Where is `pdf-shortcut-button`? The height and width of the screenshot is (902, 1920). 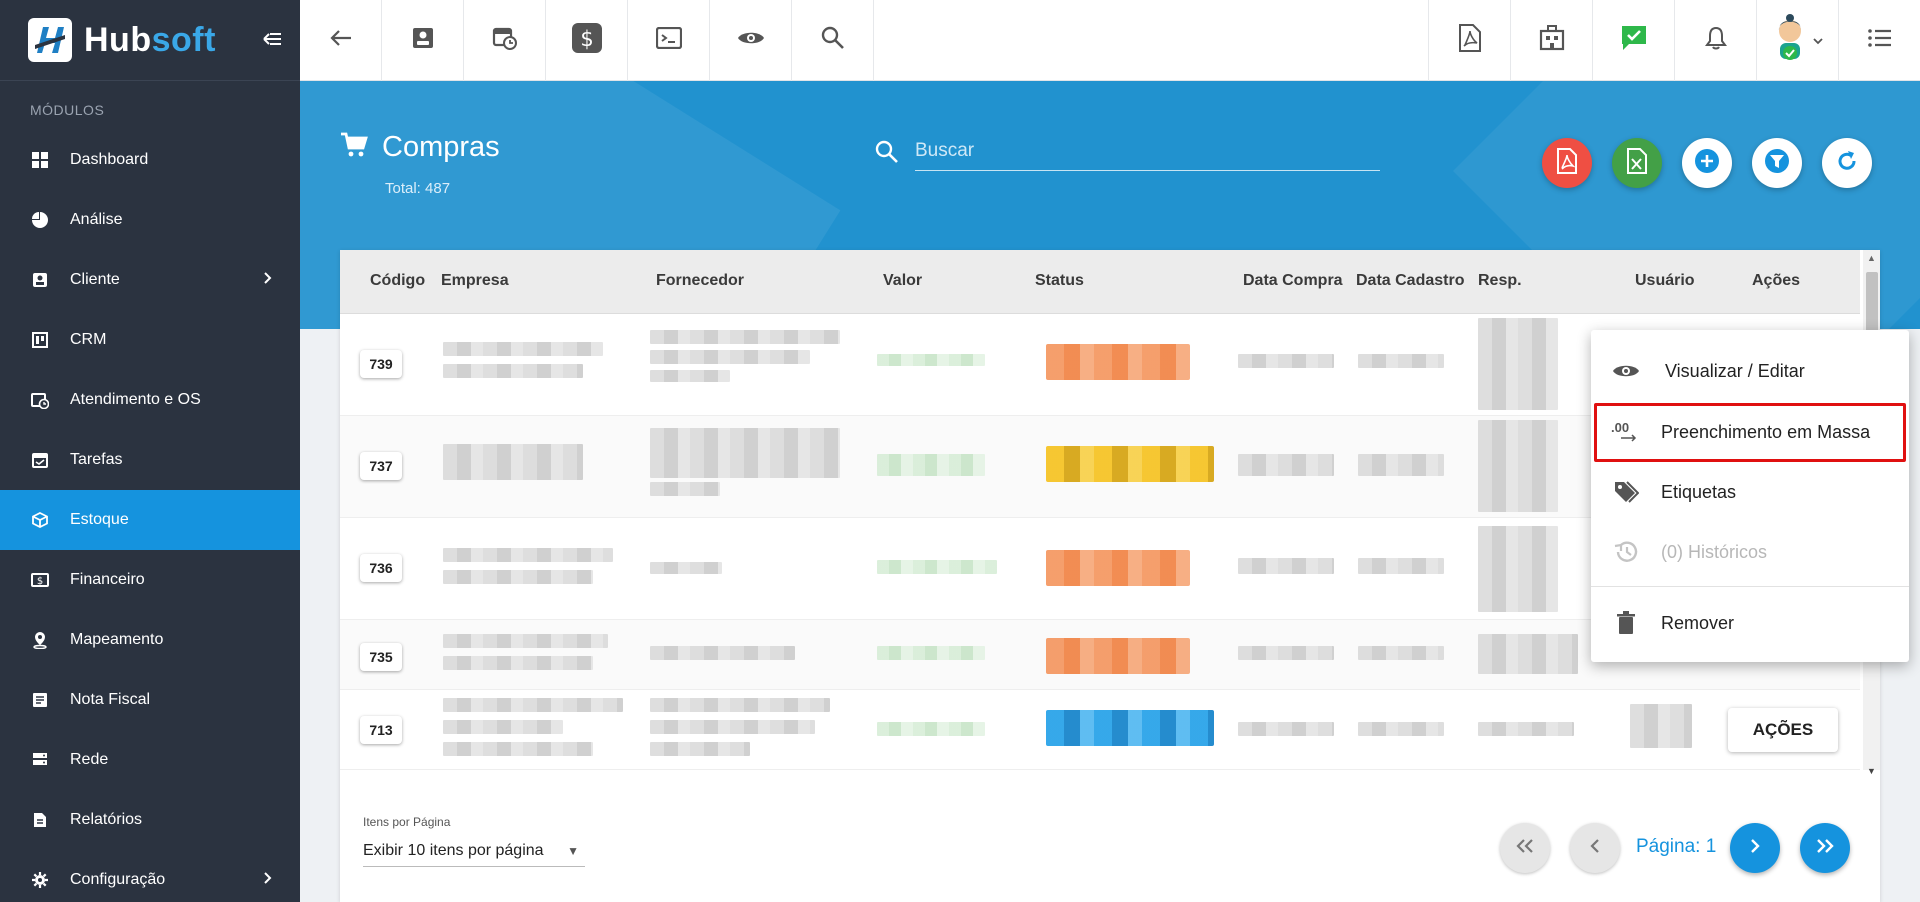
pdf-shortcut-button is located at coordinates (1469, 40).